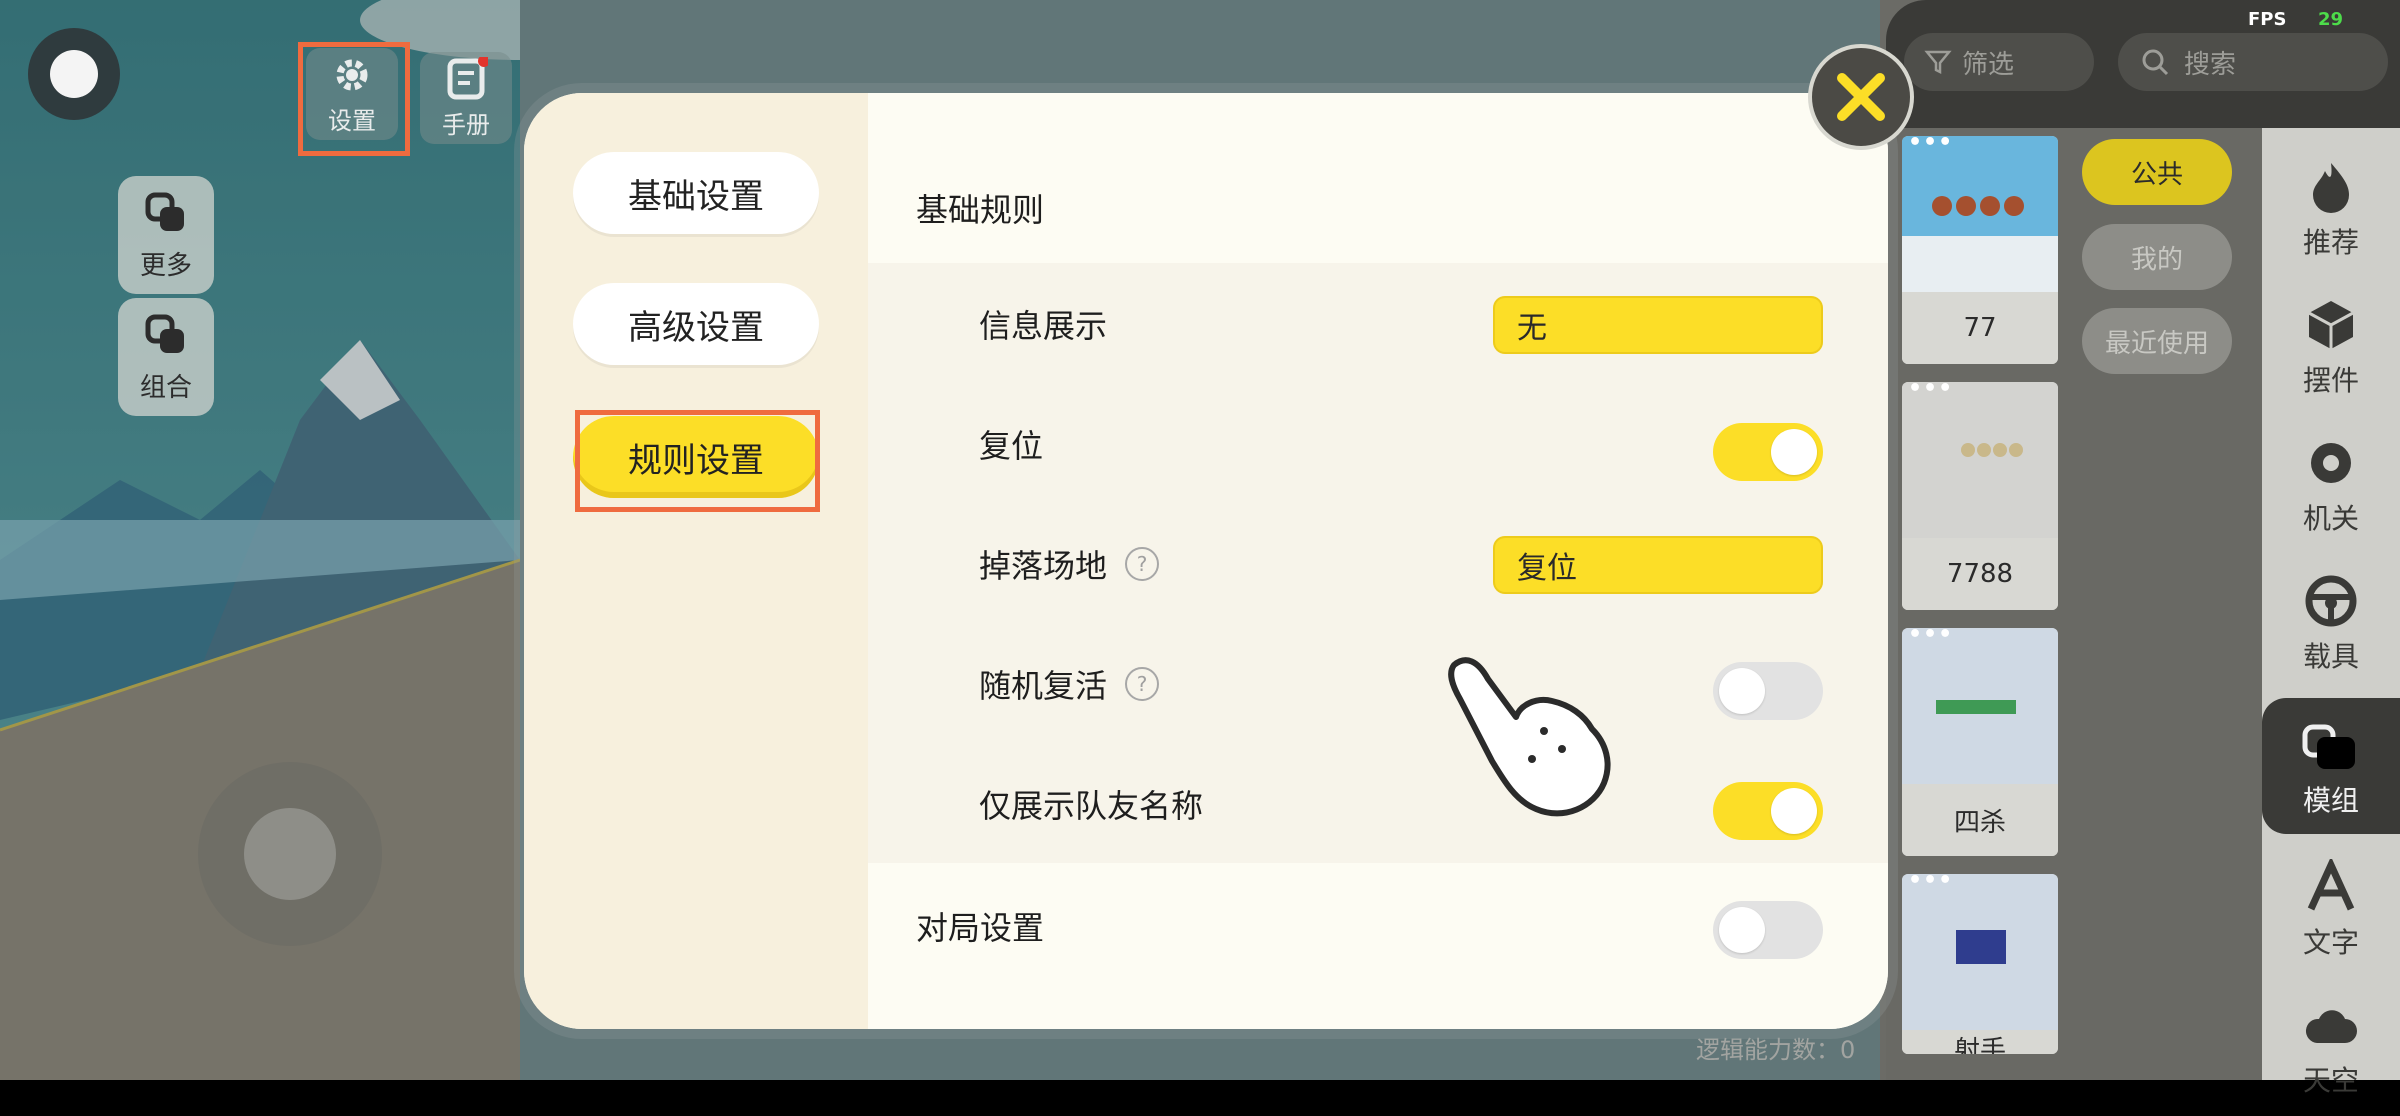  I want to click on joystick-knob, so click(290, 854).